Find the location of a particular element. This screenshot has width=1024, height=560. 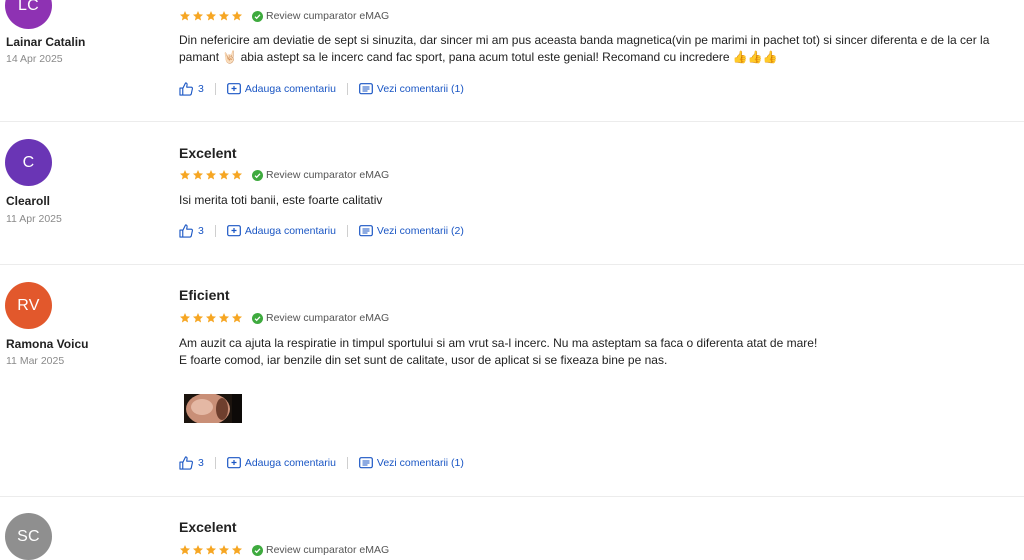

review-author: Ramona Voicu is located at coordinates (47, 344).